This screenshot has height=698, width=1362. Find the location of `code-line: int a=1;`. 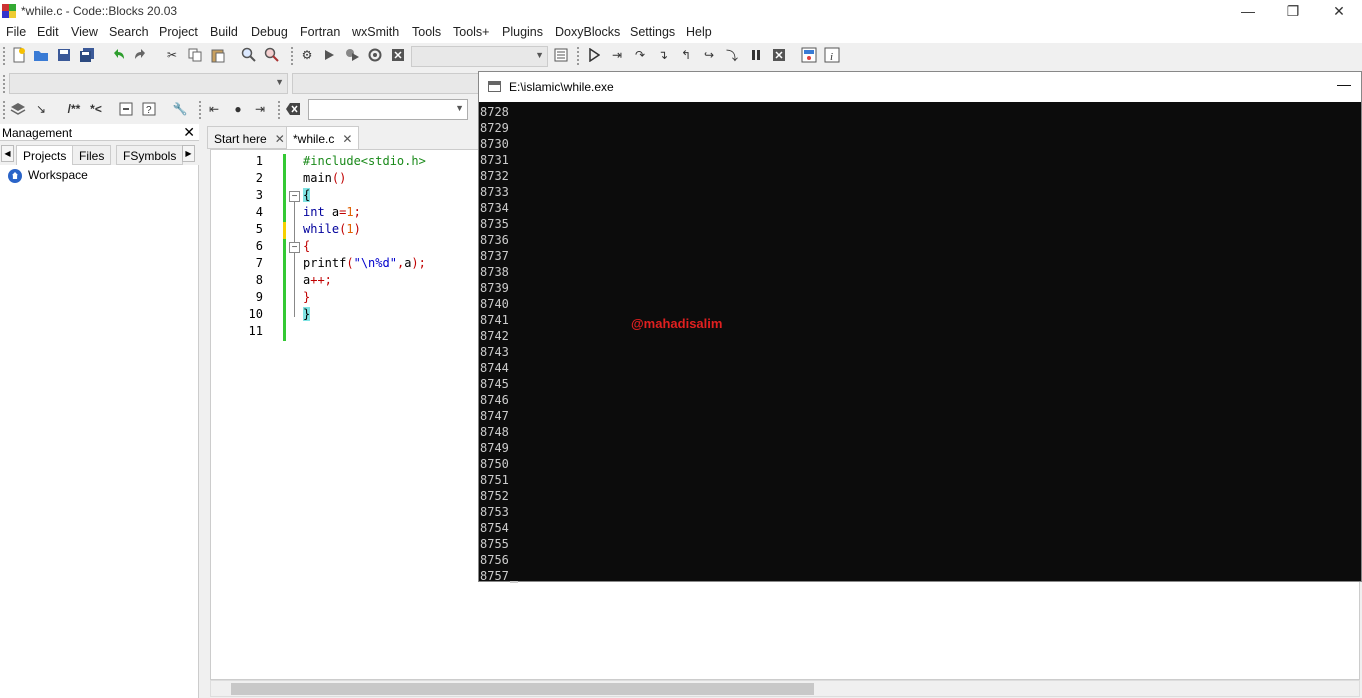

code-line: int a=1; is located at coordinates (332, 212).